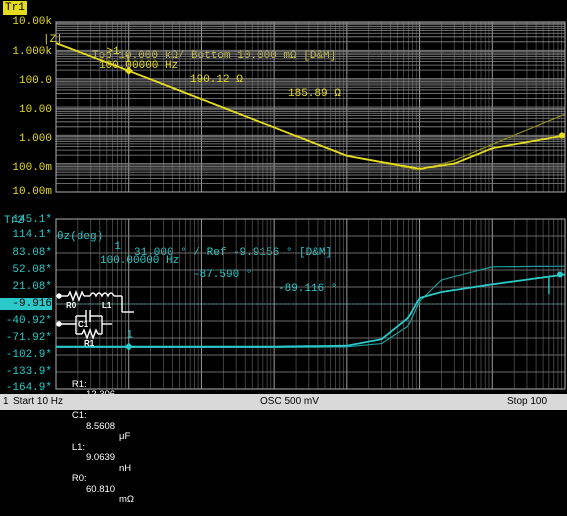  Describe the element at coordinates (125, 468) in the screenshot. I see `param-unit: nH` at that location.